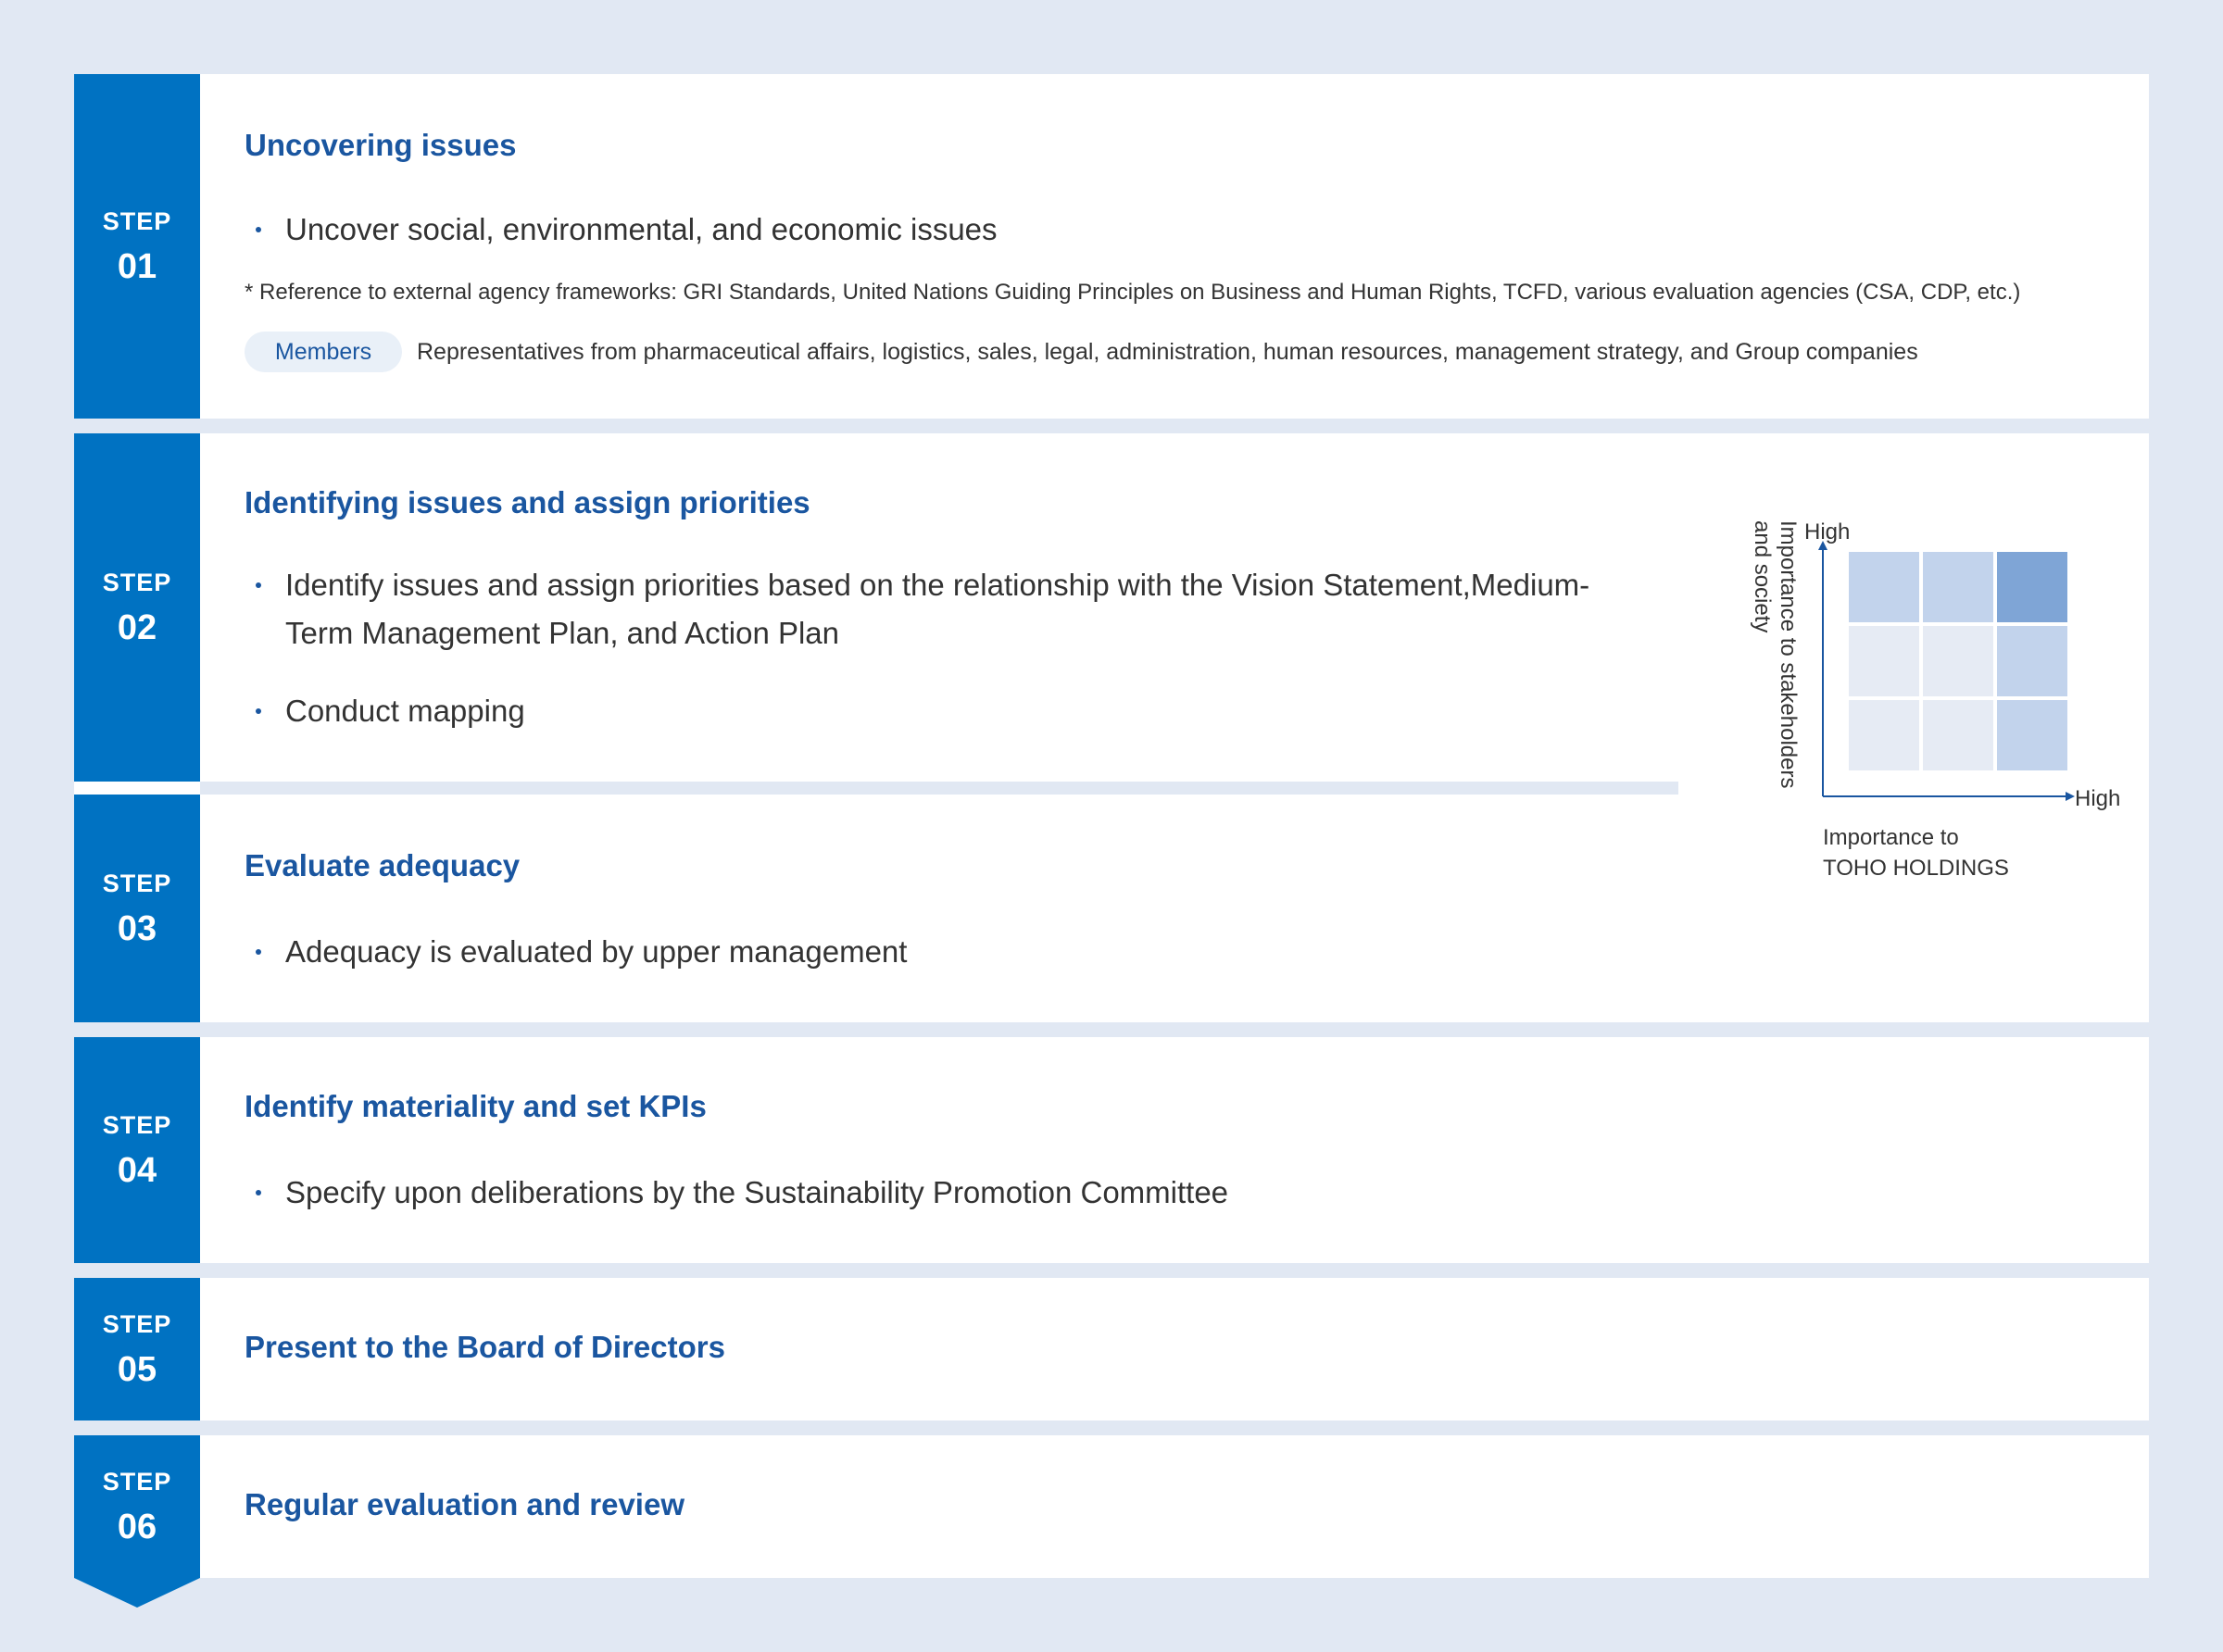 The height and width of the screenshot is (1652, 2223). Describe the element at coordinates (323, 352) in the screenshot. I see `members-badge: Members` at that location.